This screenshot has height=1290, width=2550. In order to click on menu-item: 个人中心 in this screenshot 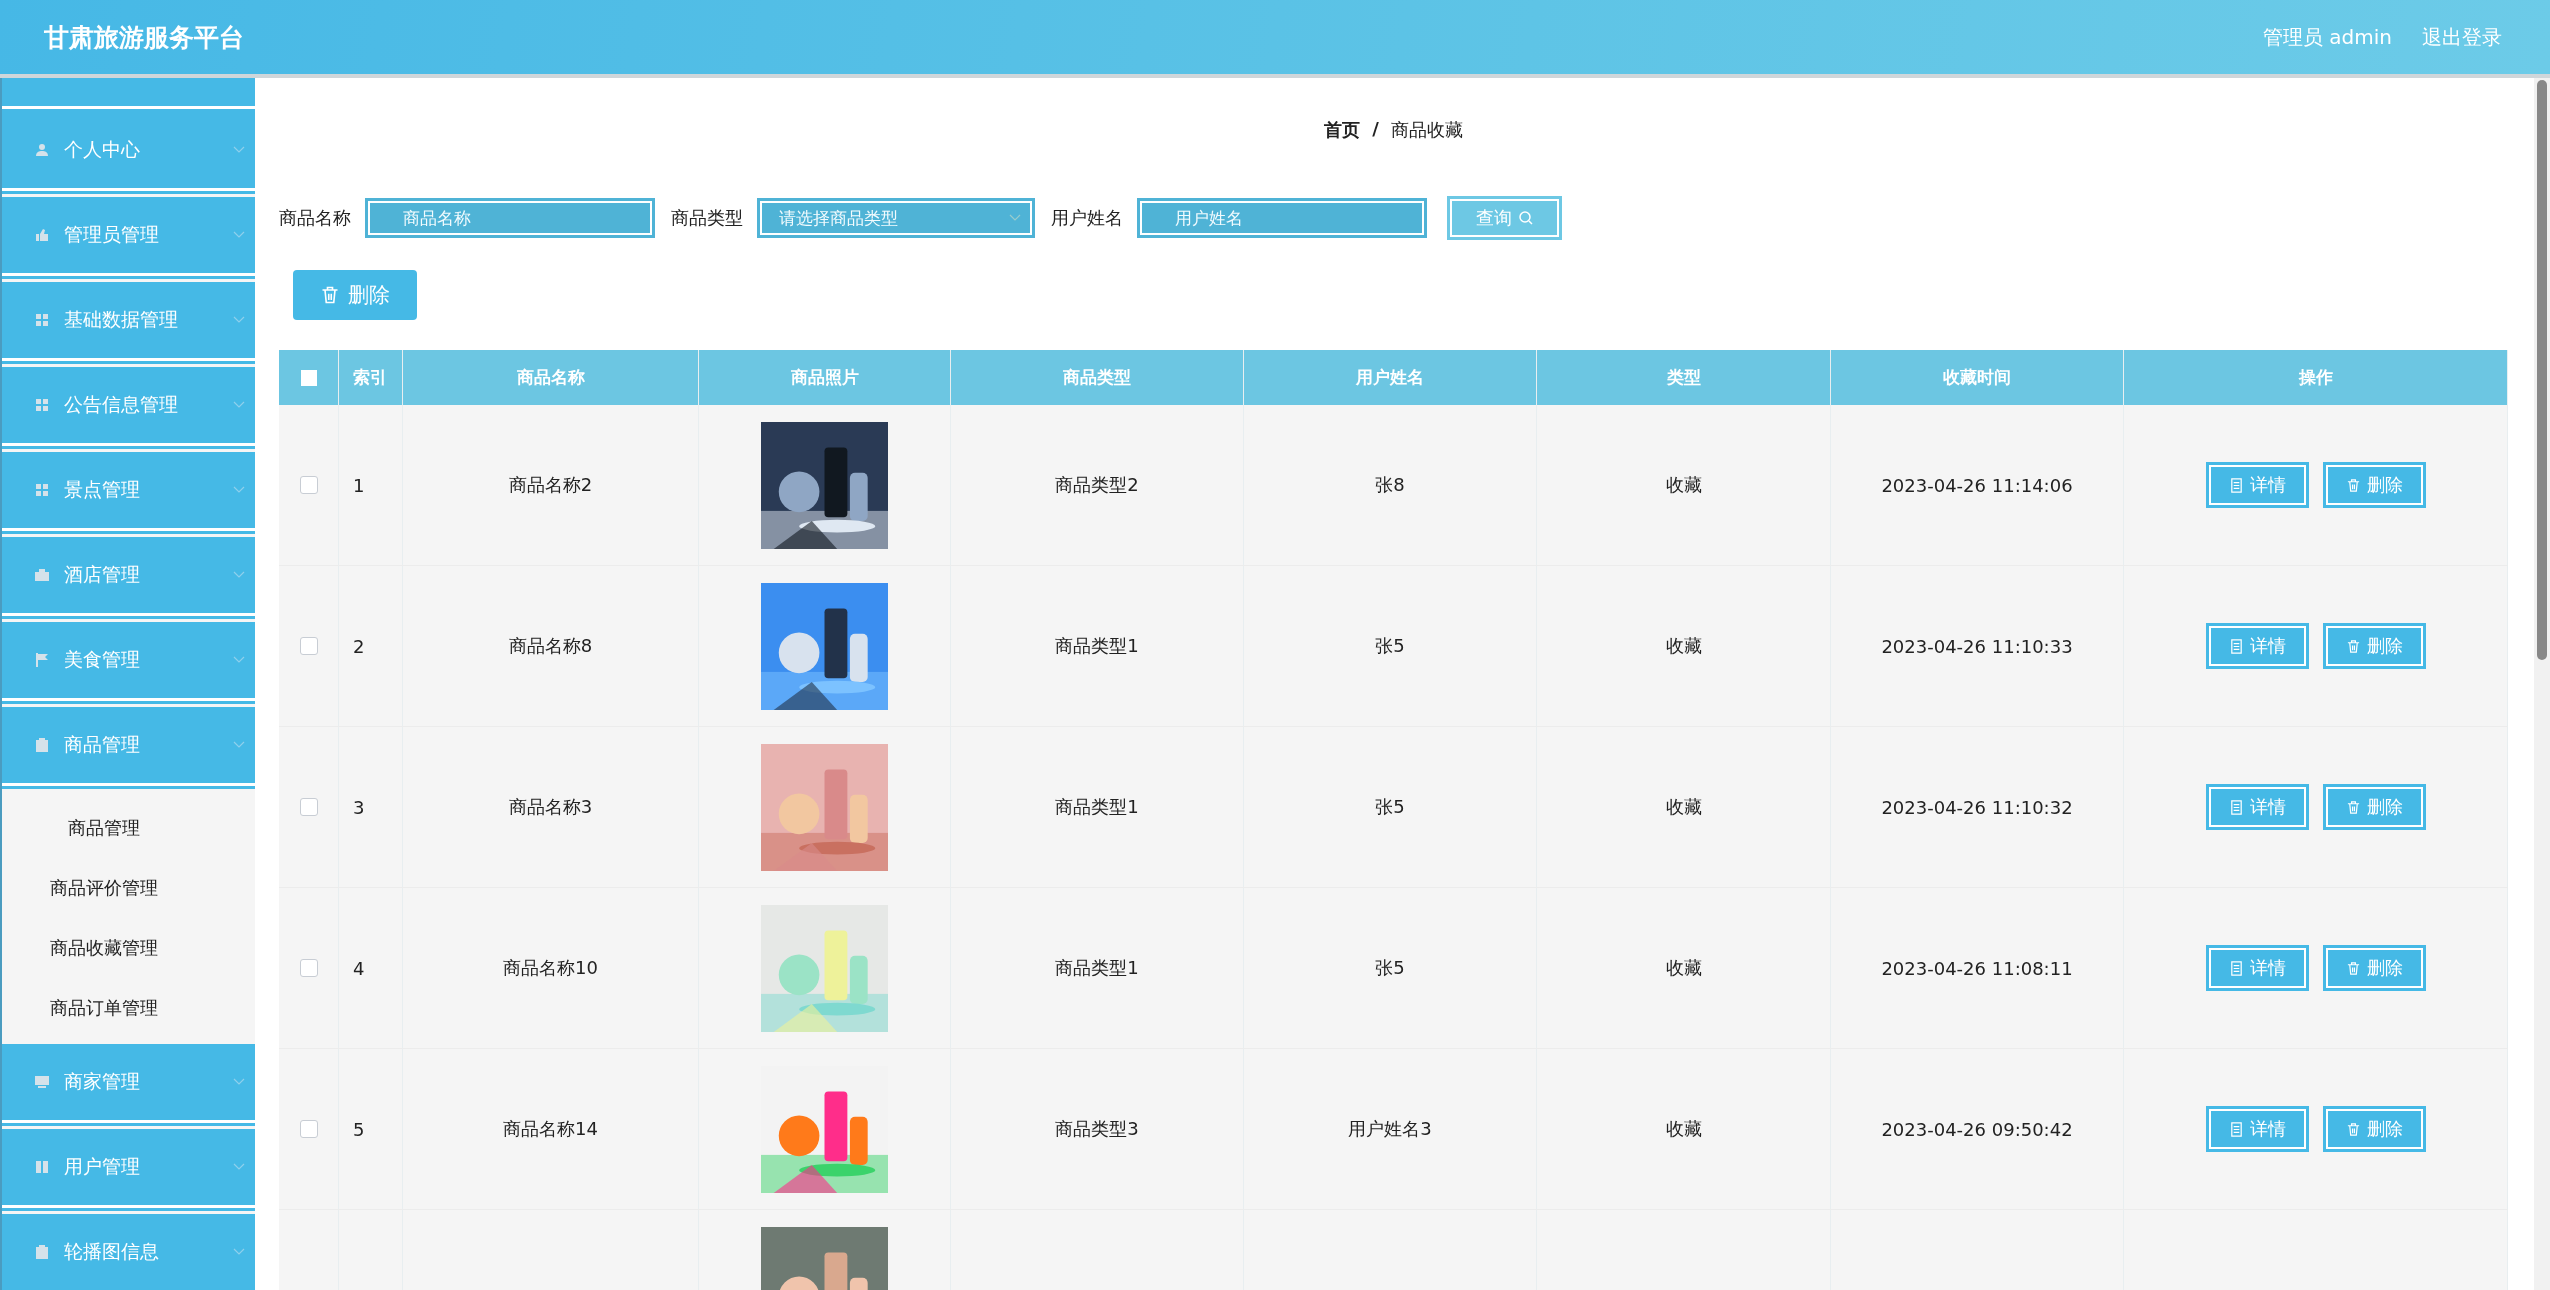, I will do `click(128, 150)`.